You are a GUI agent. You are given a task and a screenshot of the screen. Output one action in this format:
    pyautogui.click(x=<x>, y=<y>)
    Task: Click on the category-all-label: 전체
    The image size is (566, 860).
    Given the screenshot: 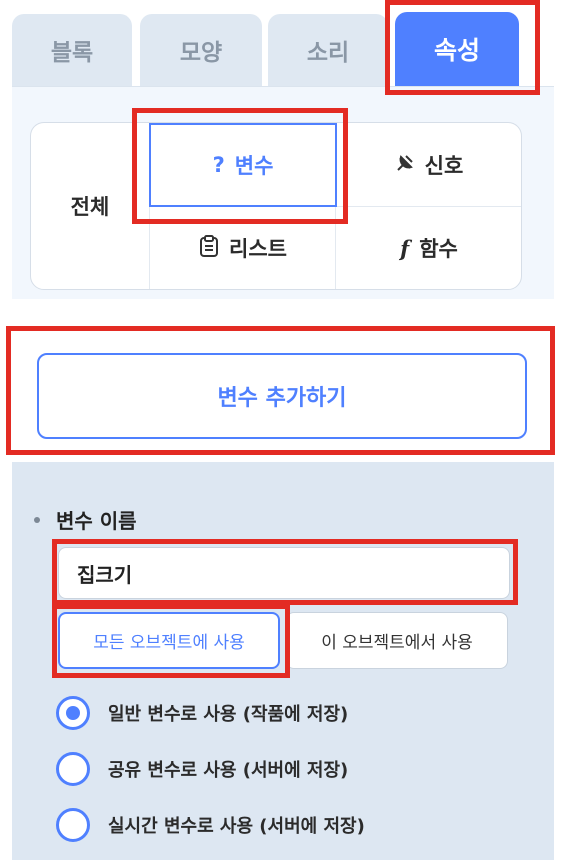 What is the action you would take?
    pyautogui.click(x=90, y=207)
    